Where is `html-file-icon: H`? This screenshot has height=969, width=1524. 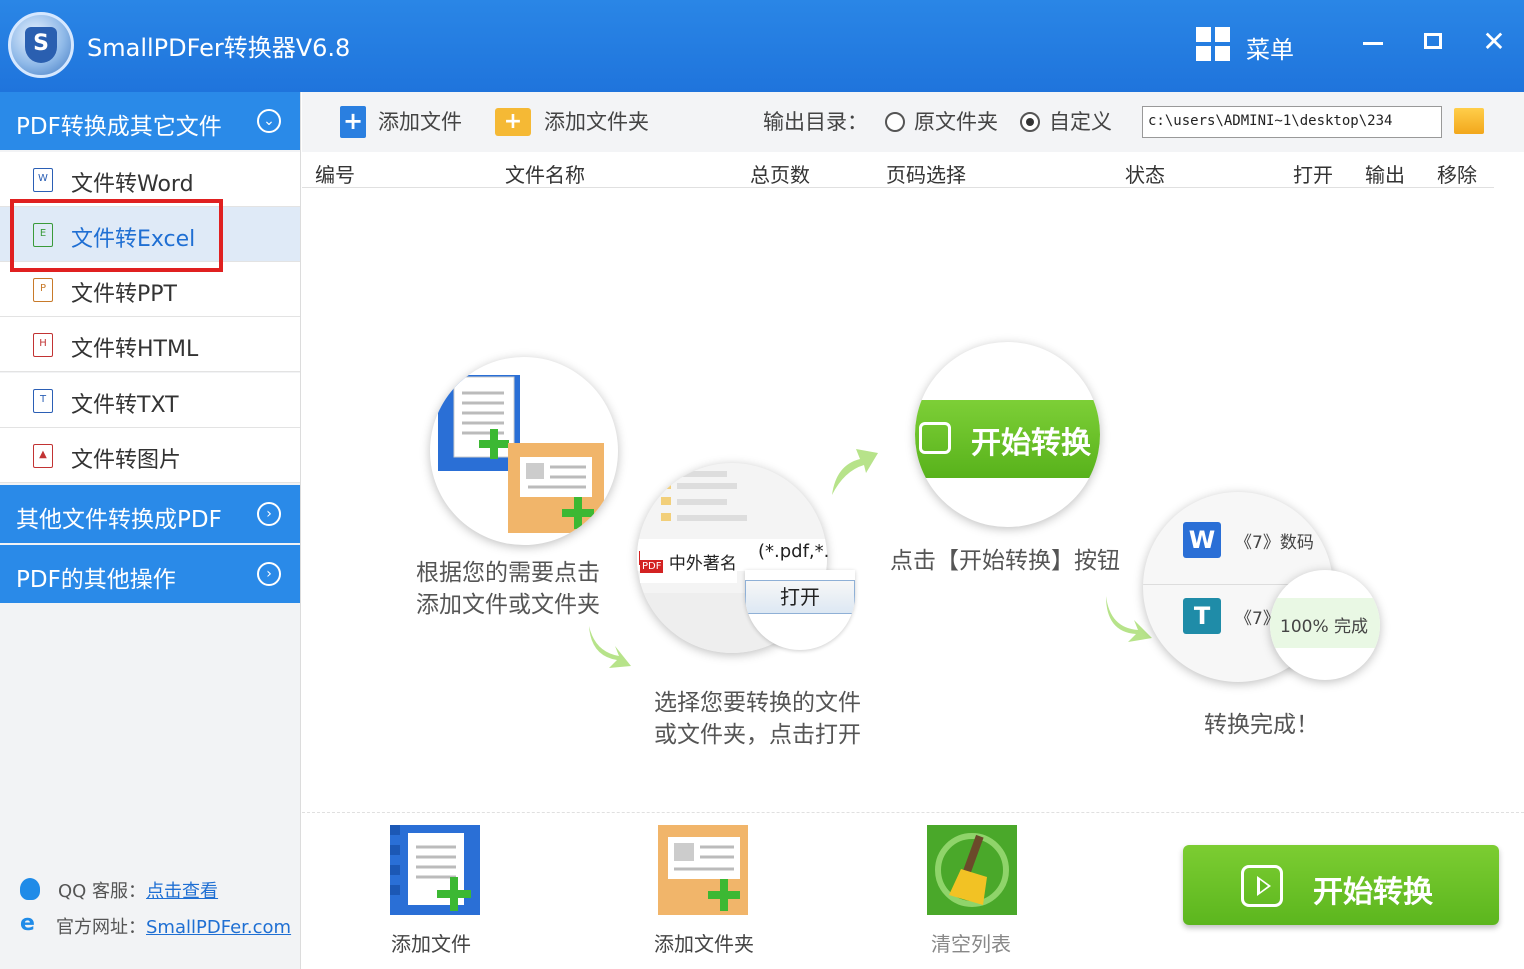 html-file-icon: H is located at coordinates (43, 345).